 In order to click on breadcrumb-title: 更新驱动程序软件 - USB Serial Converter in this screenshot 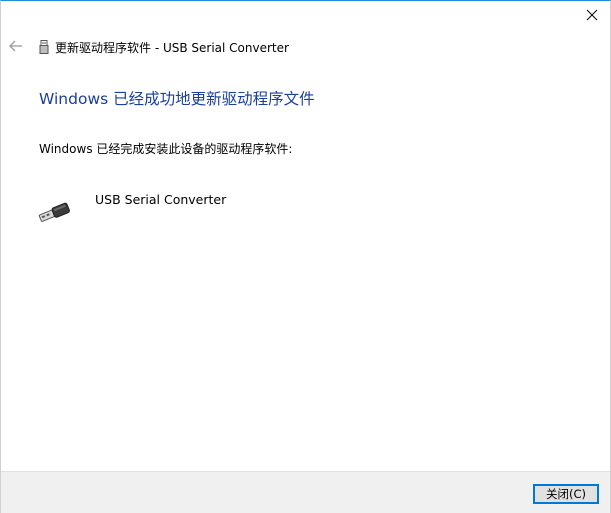, I will do `click(172, 47)`.